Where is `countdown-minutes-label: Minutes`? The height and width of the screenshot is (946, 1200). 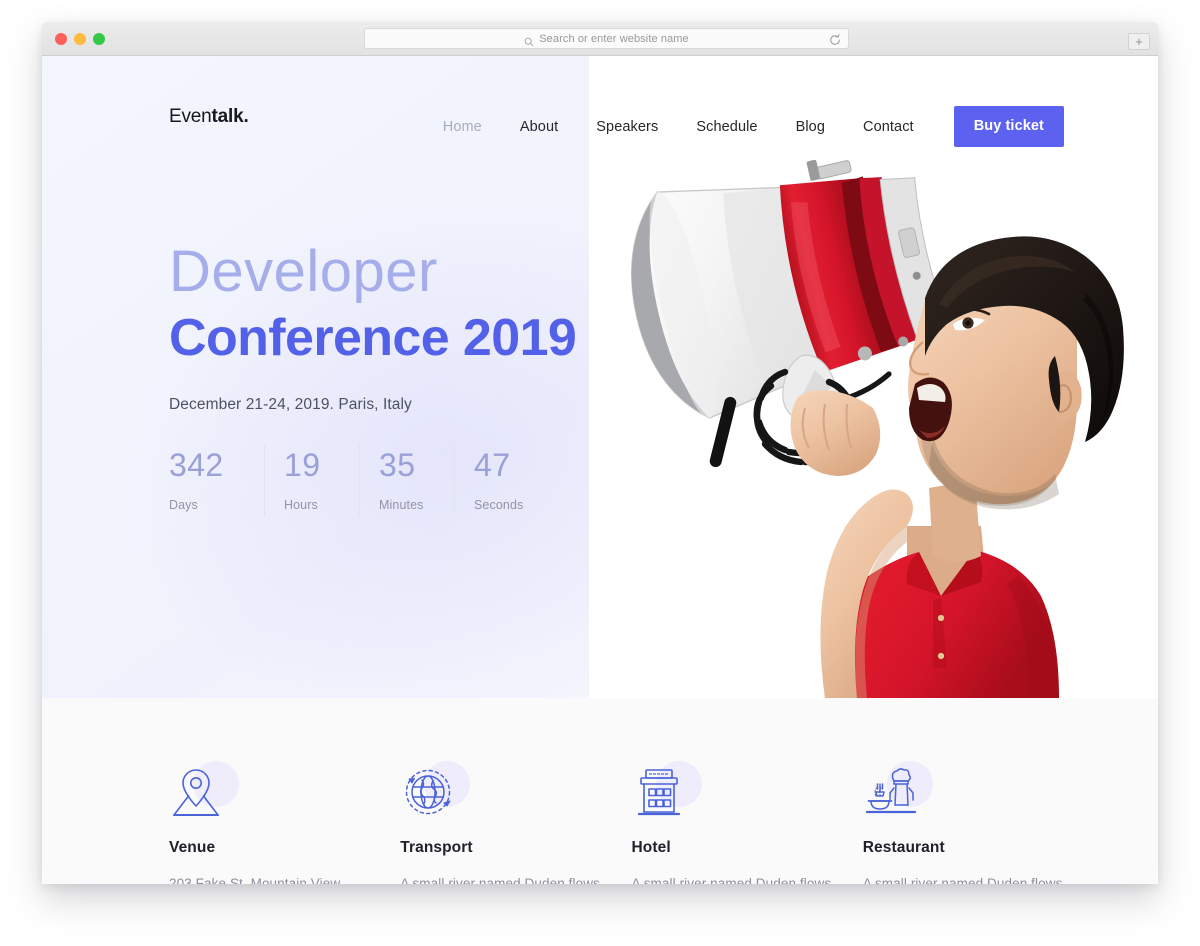 countdown-minutes-label: Minutes is located at coordinates (401, 504).